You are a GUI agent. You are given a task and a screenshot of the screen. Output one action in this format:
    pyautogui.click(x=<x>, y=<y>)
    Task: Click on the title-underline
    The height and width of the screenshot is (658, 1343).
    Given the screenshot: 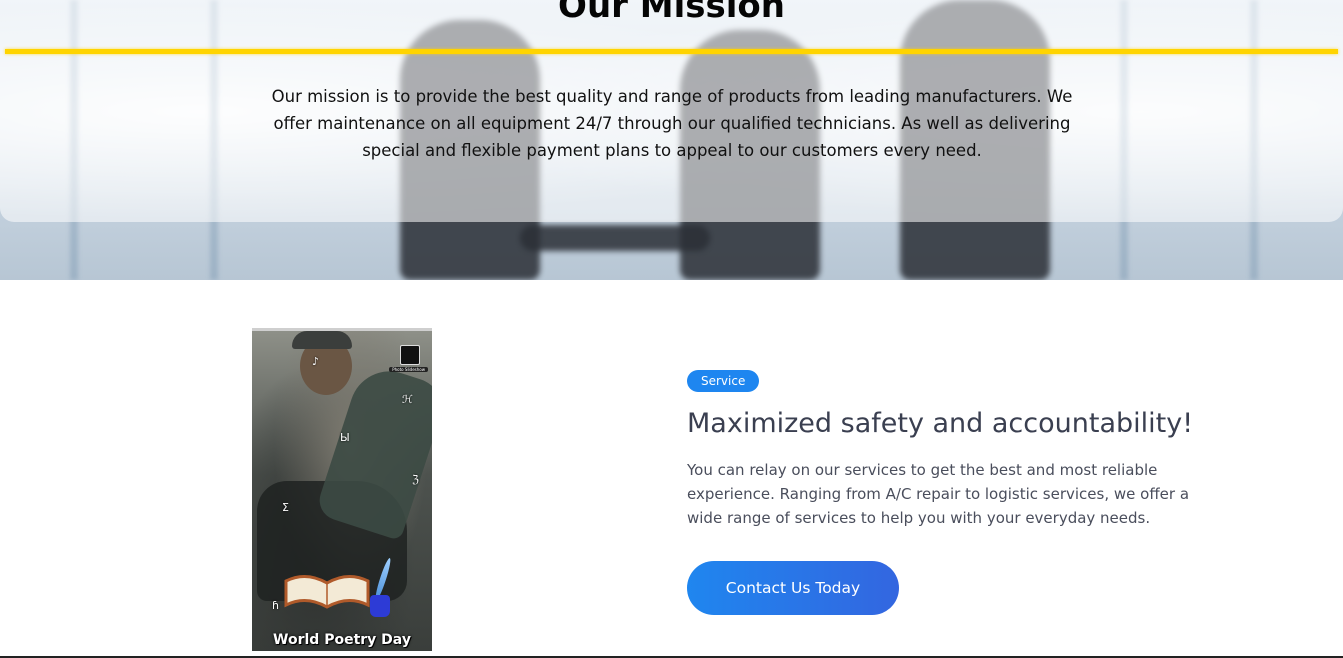 What is the action you would take?
    pyautogui.click(x=671, y=51)
    